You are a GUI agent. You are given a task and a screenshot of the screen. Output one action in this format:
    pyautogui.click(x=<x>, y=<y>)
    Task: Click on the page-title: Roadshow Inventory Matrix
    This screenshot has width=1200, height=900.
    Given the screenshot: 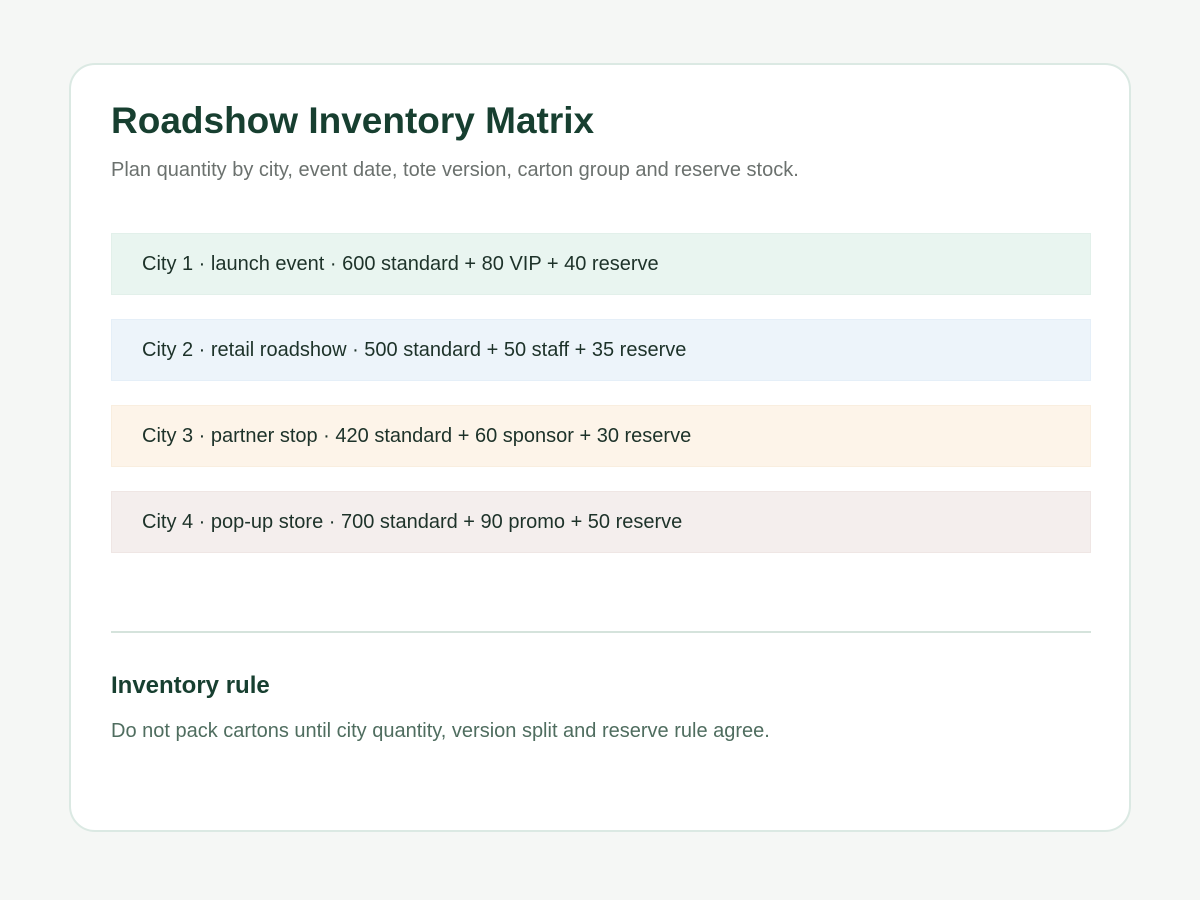 What is the action you would take?
    pyautogui.click(x=353, y=120)
    